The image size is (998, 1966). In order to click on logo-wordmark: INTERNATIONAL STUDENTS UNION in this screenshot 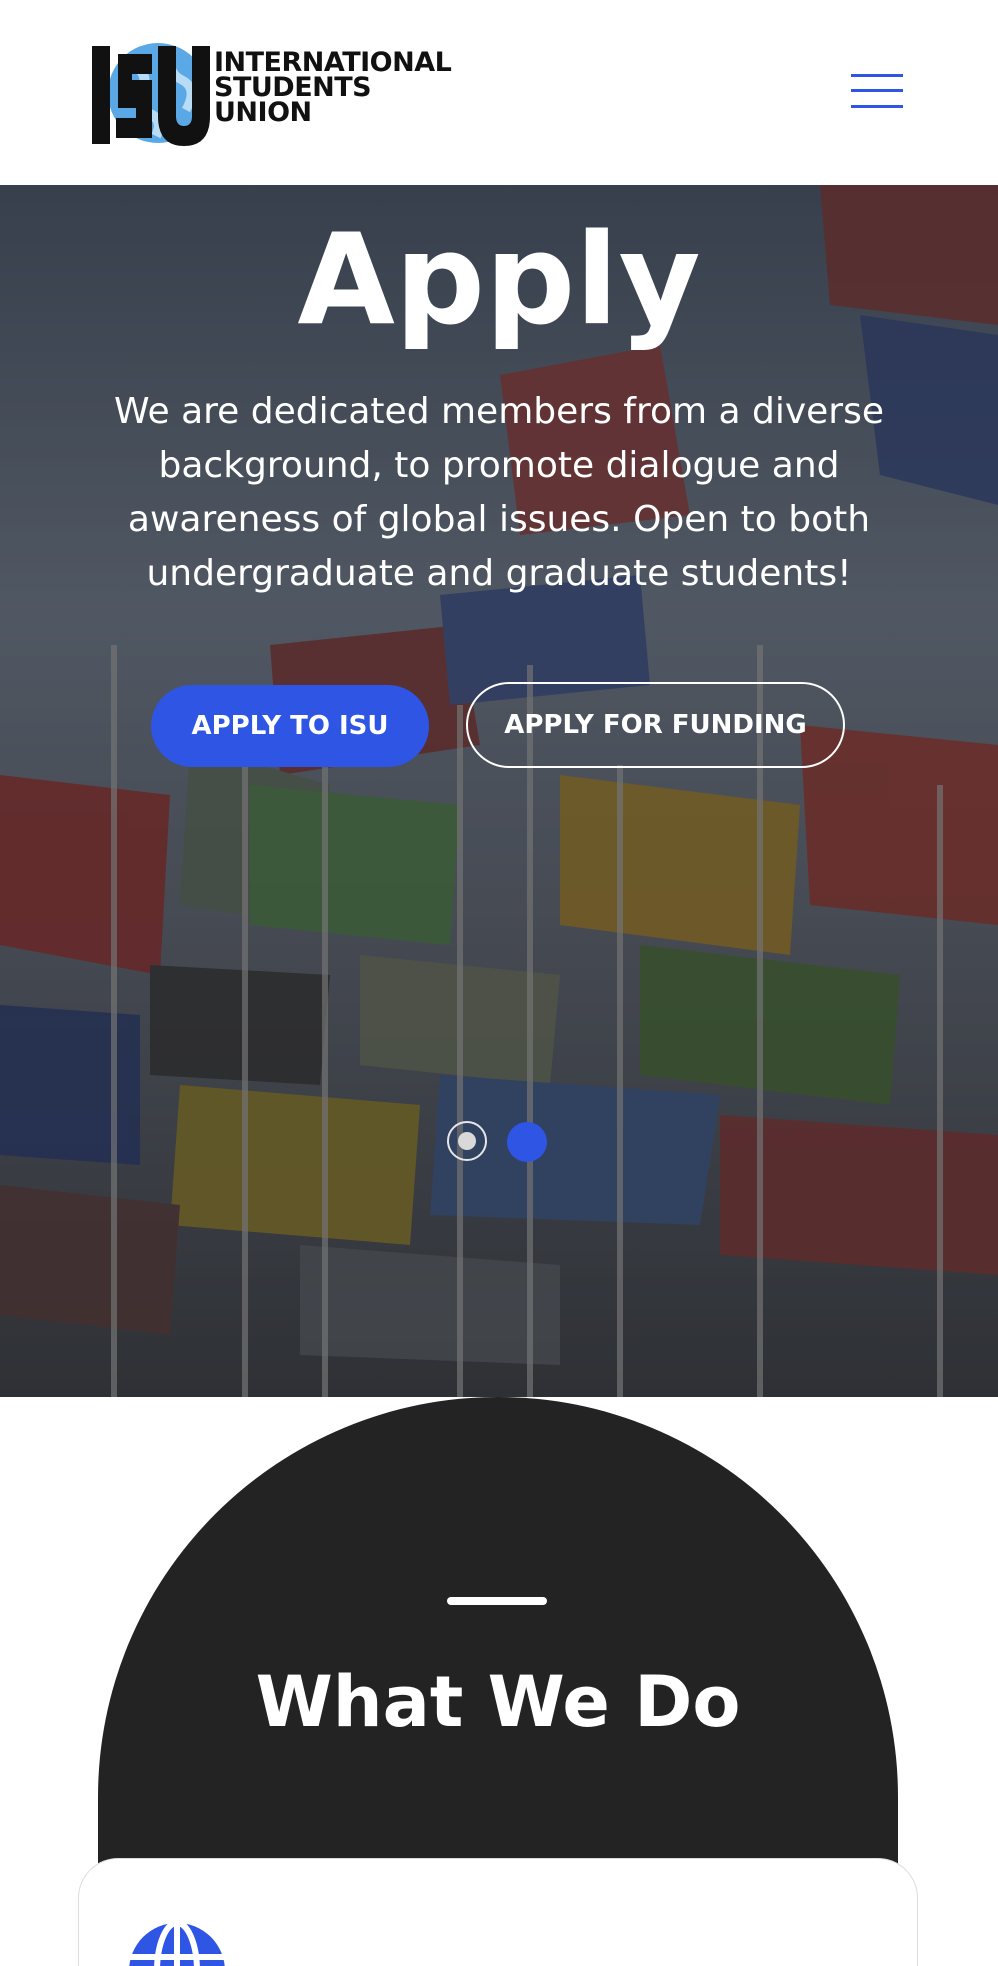, I will do `click(333, 88)`.